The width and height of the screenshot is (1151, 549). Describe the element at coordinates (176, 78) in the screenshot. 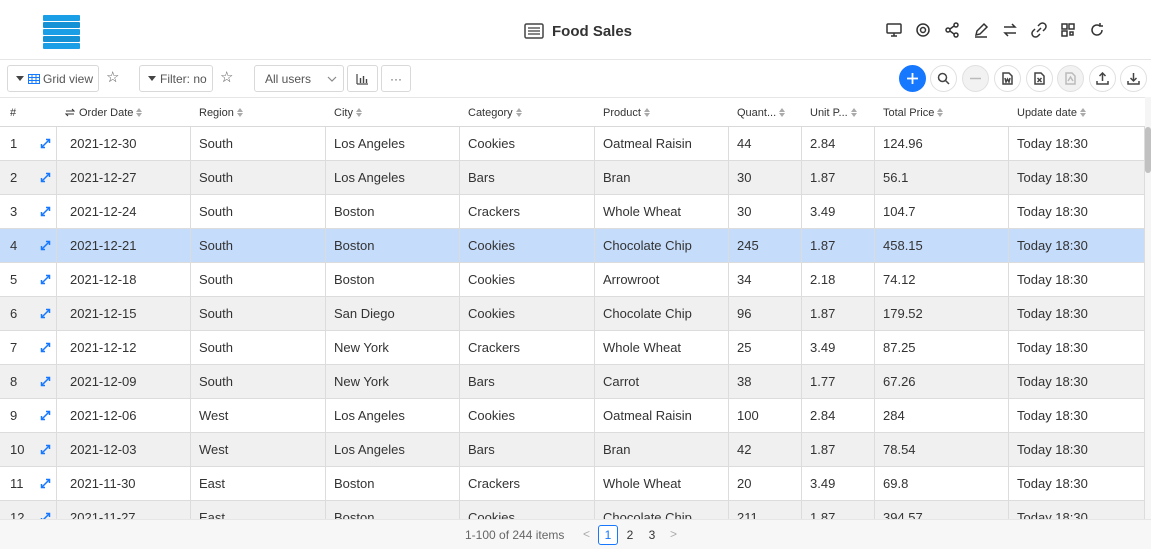

I see `filter-button: Filter: no` at that location.